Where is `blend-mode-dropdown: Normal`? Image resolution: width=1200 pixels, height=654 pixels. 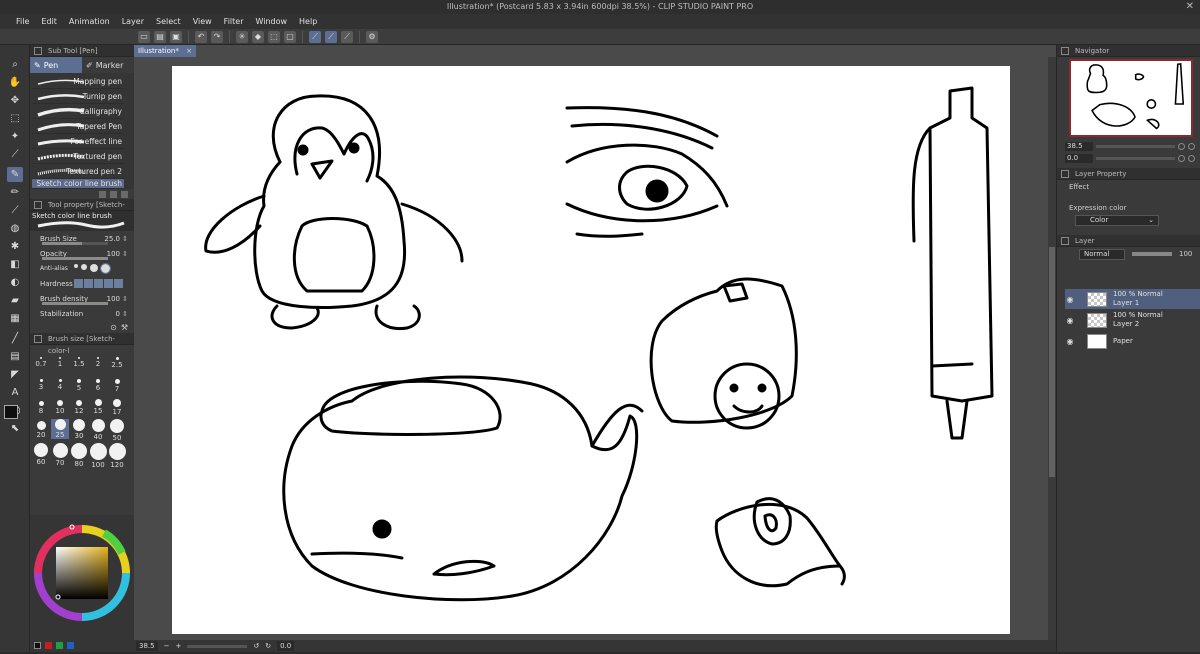
blend-mode-dropdown: Normal is located at coordinates (1102, 254).